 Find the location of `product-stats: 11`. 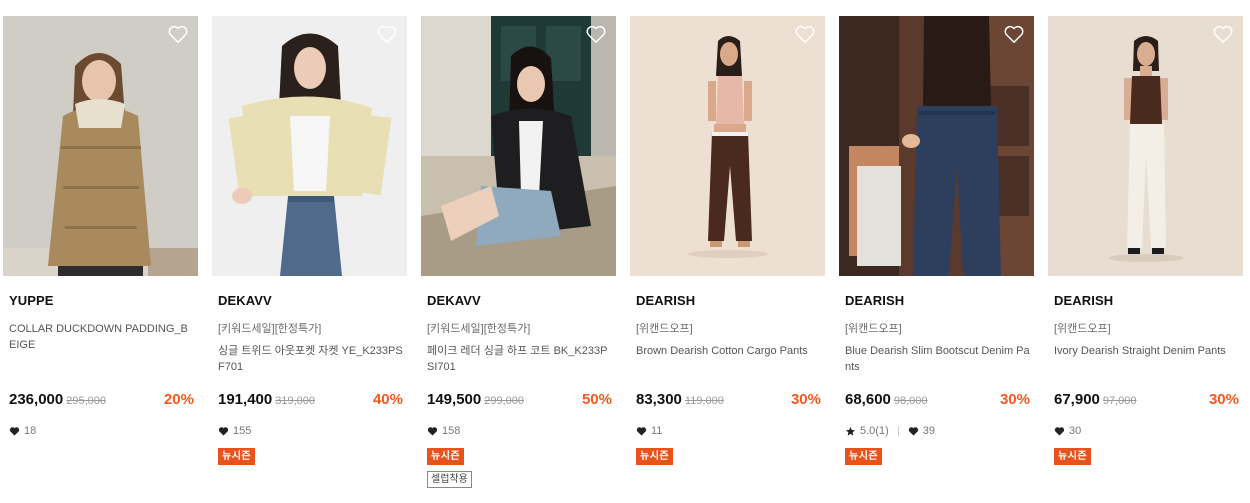

product-stats: 11 is located at coordinates (649, 431).